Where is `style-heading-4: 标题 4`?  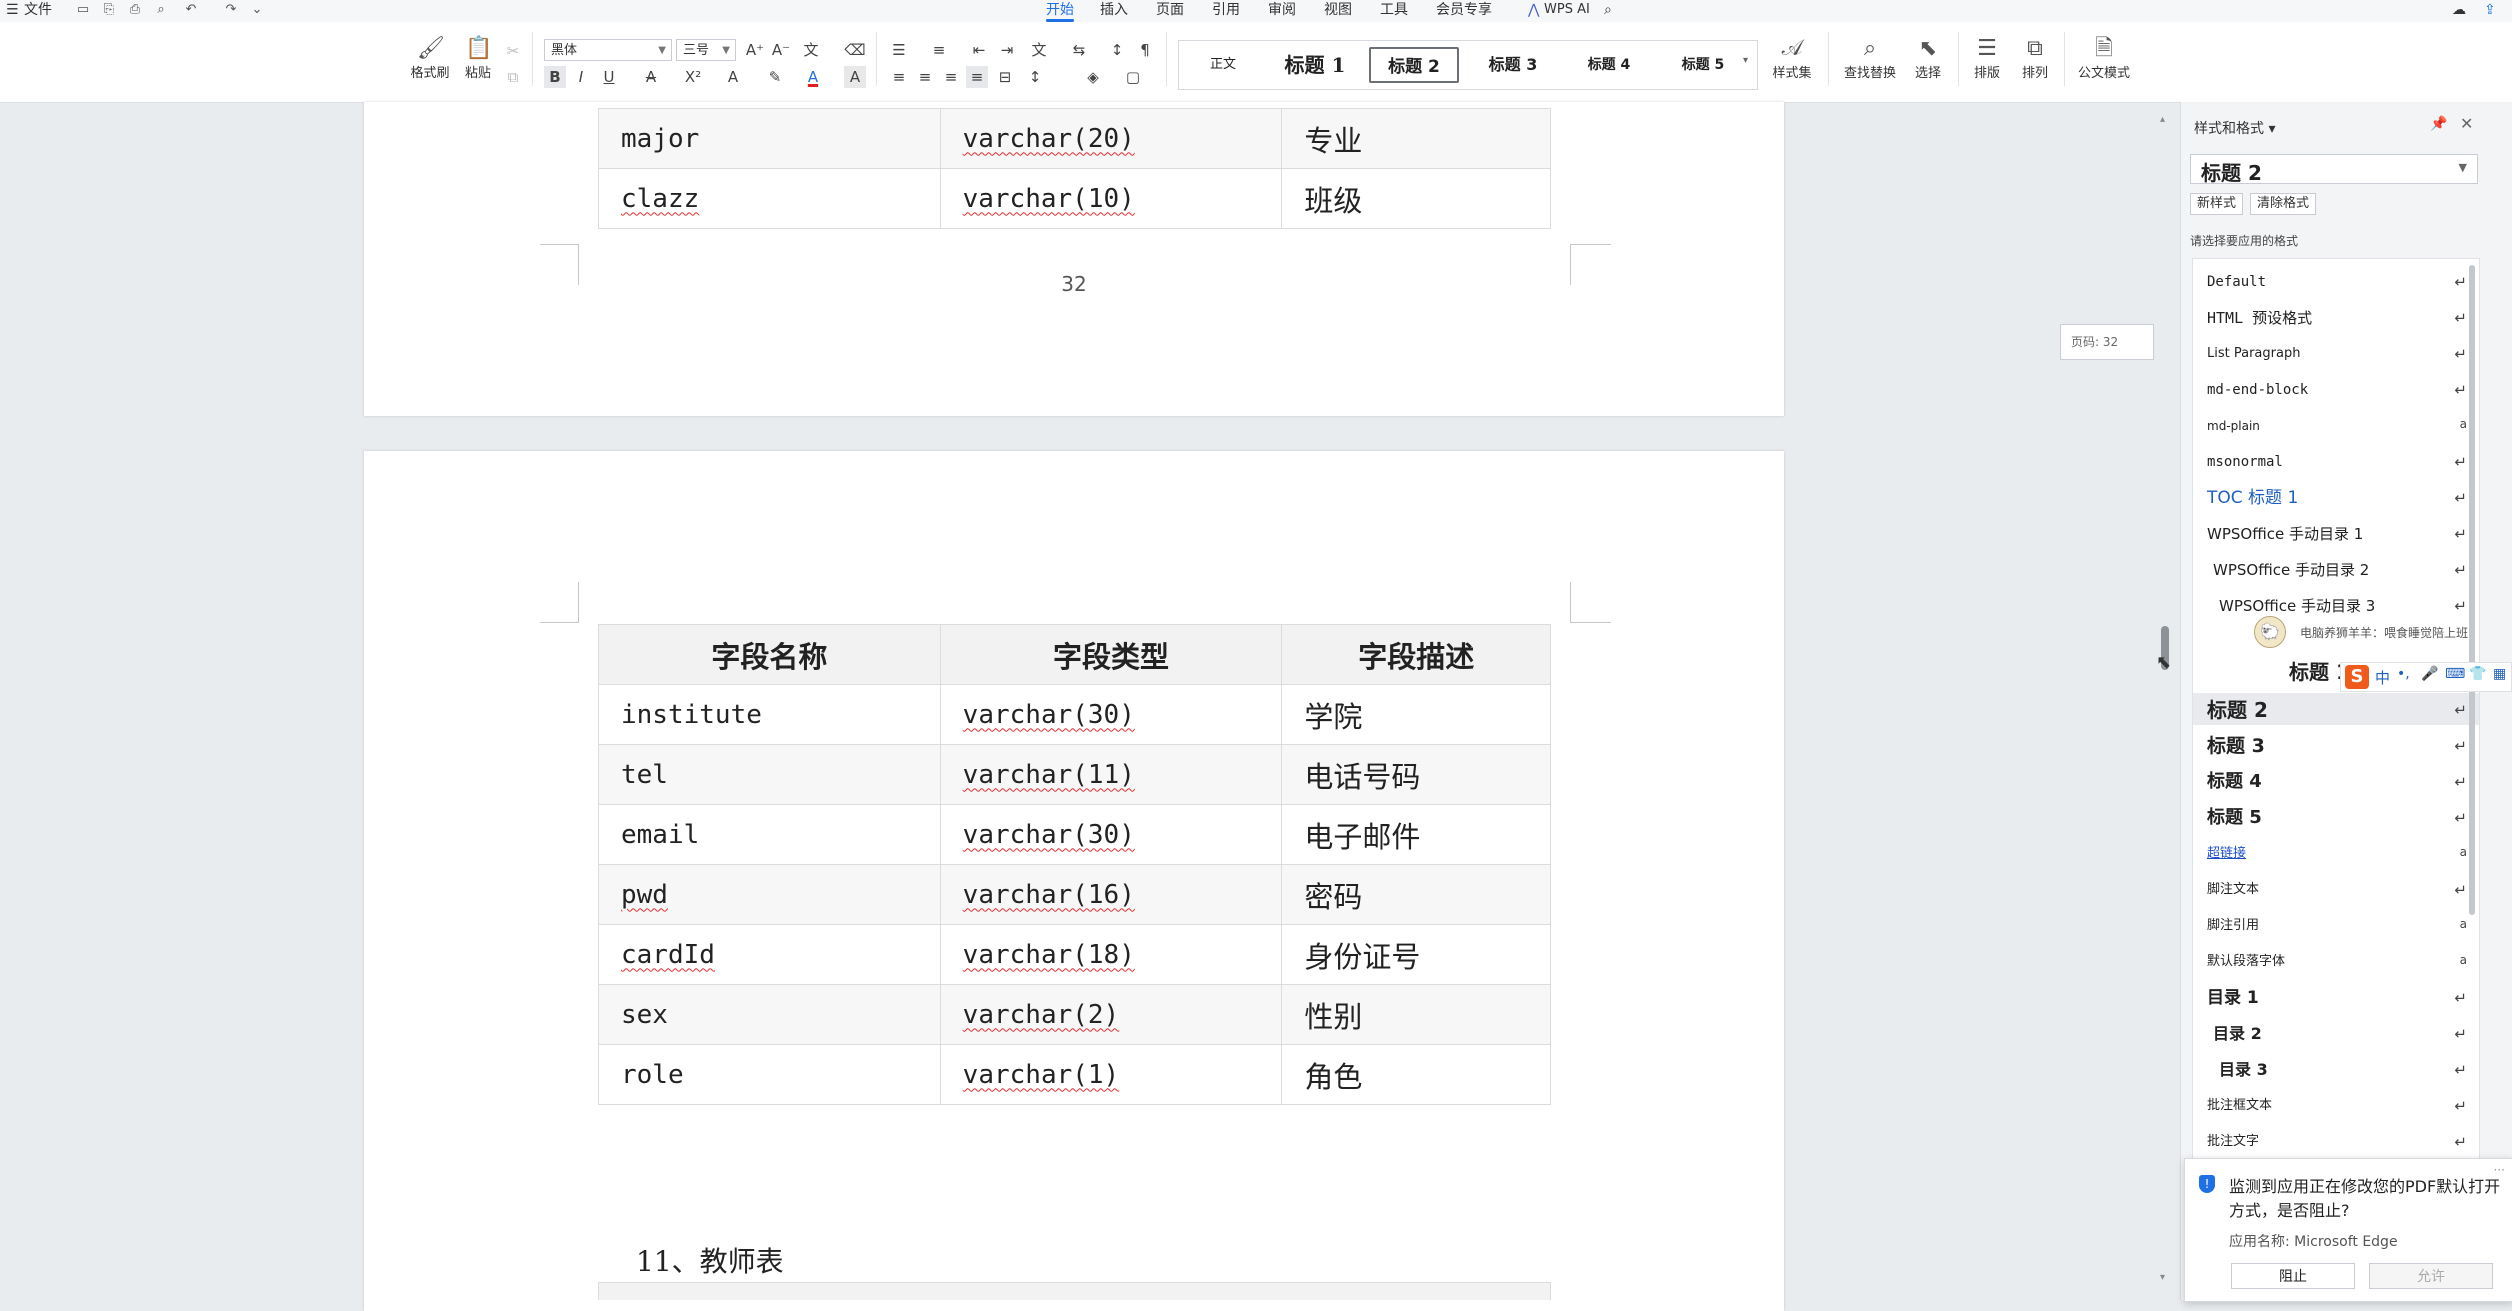
style-heading-4: 标题 4 is located at coordinates (1609, 65).